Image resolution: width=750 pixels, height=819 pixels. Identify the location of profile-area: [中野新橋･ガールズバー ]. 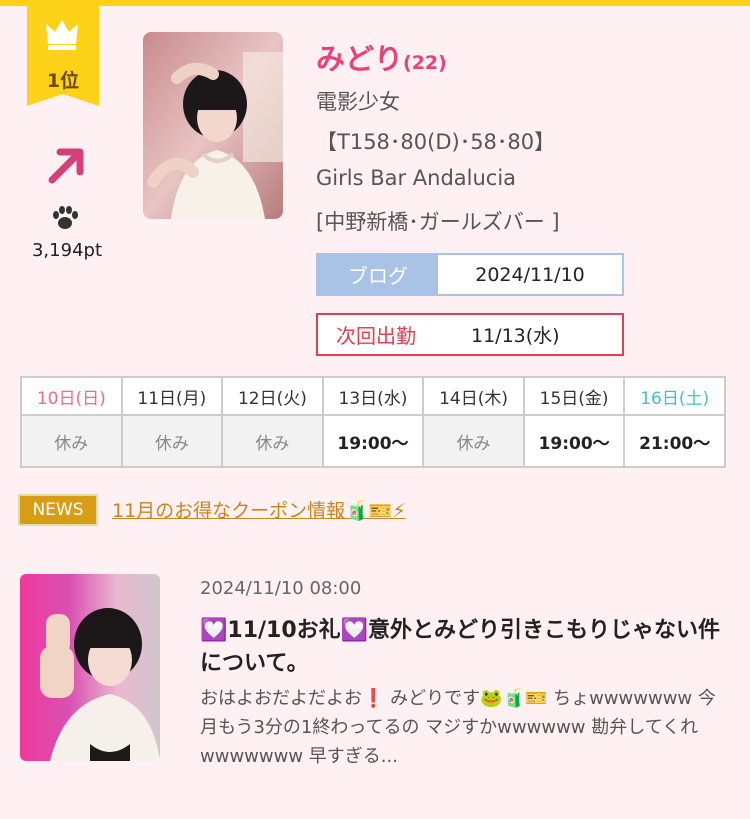
(438, 222).